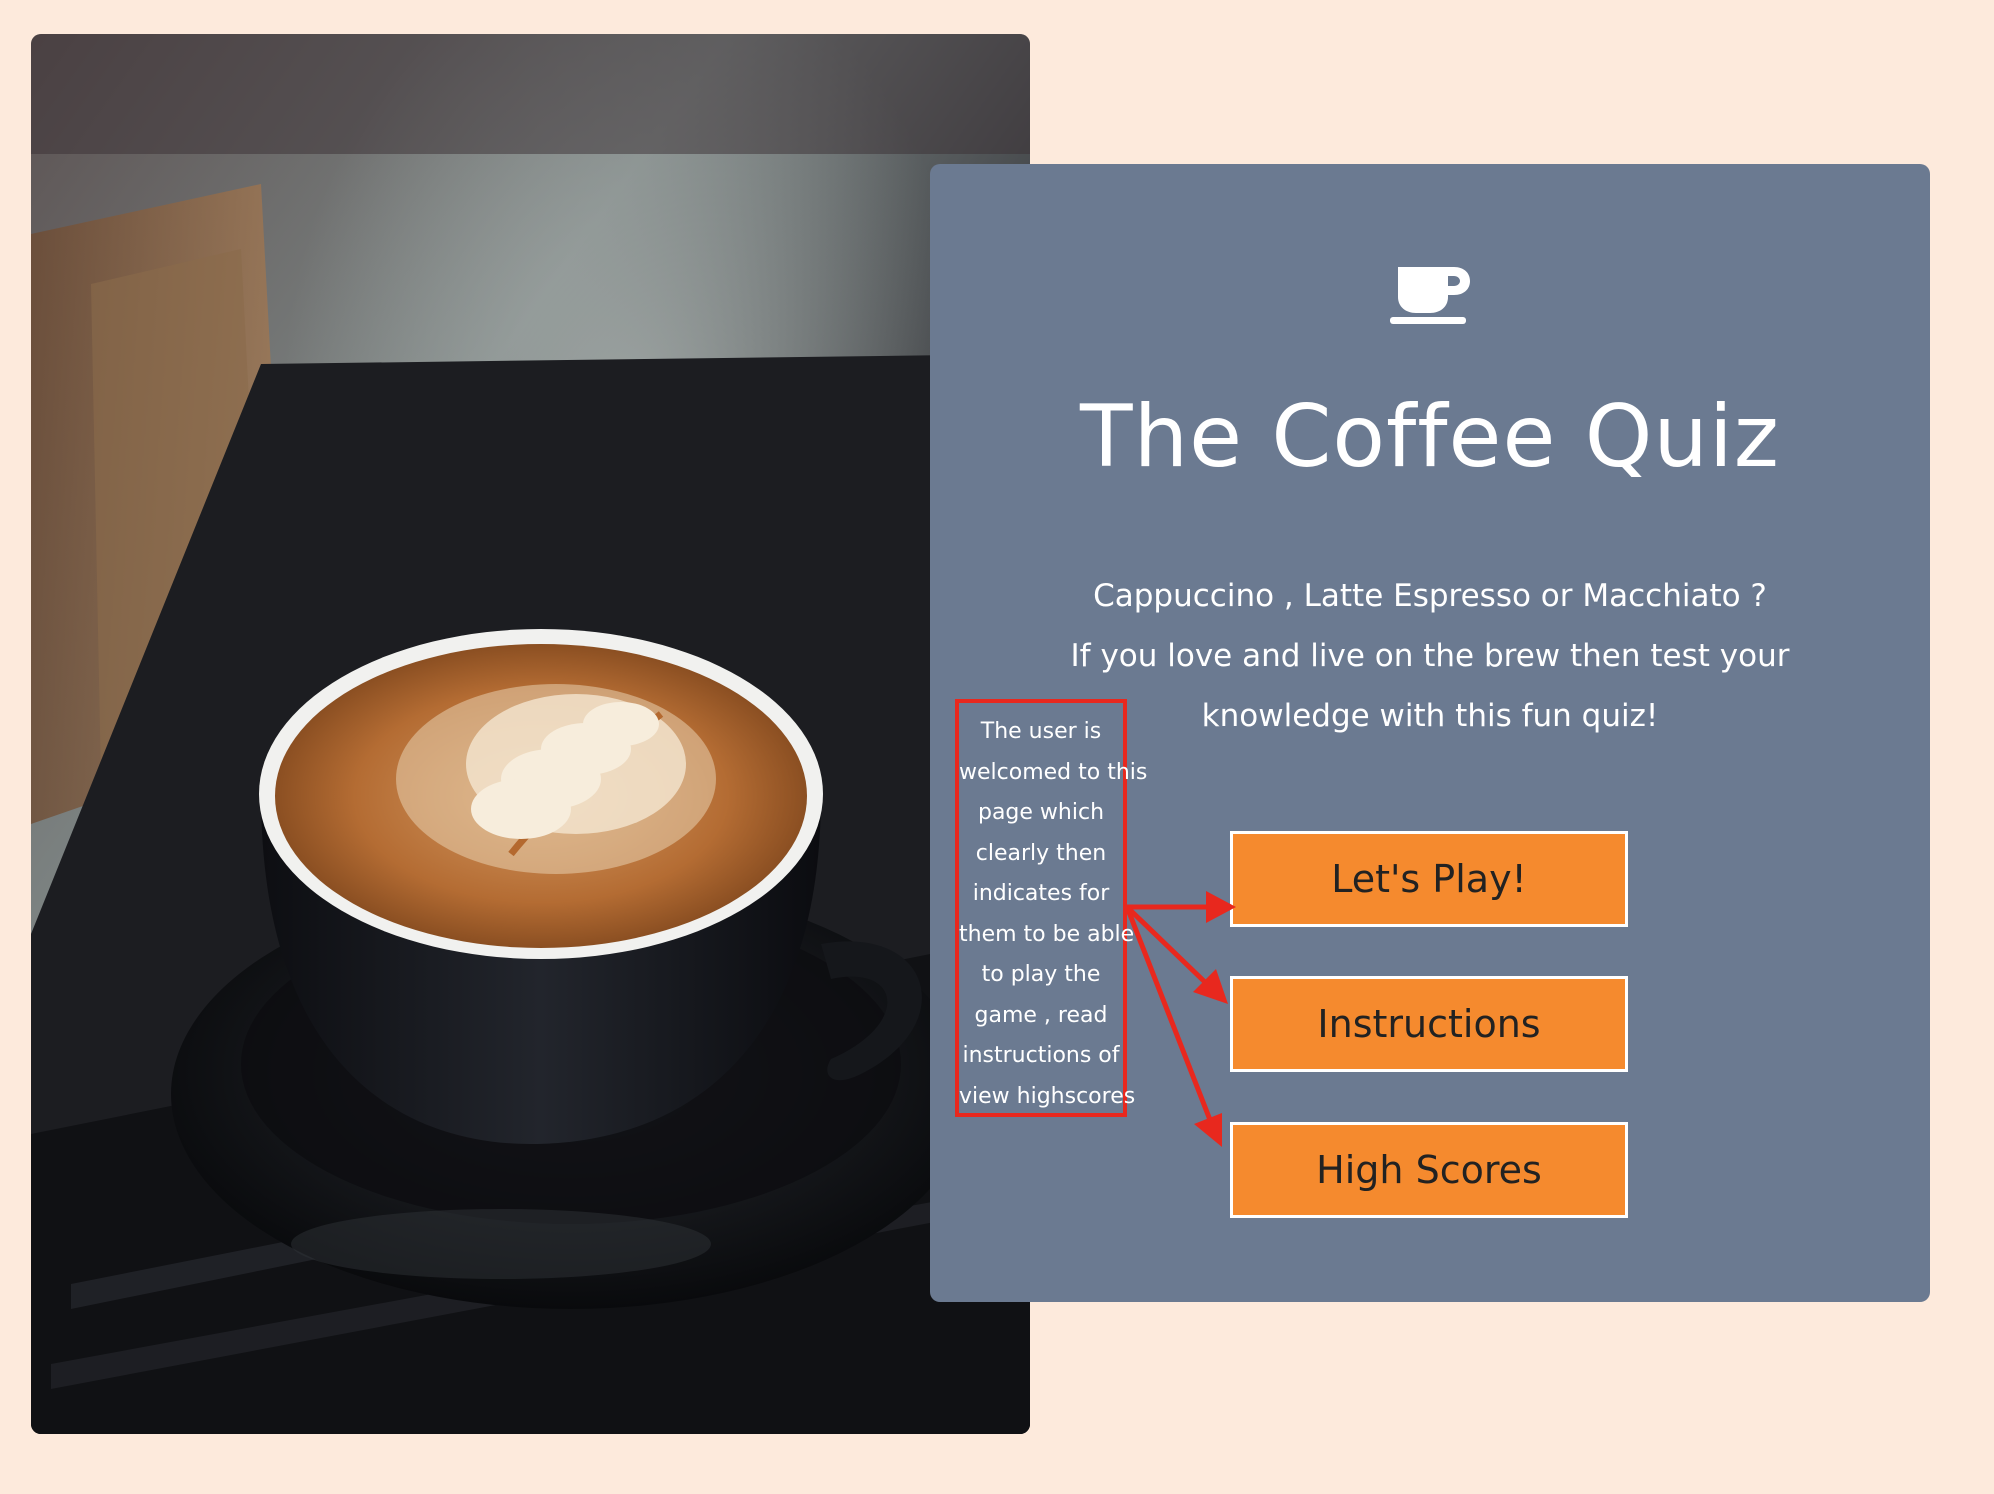  Describe the element at coordinates (1041, 853) in the screenshot. I see `annotation-line: clearly then` at that location.